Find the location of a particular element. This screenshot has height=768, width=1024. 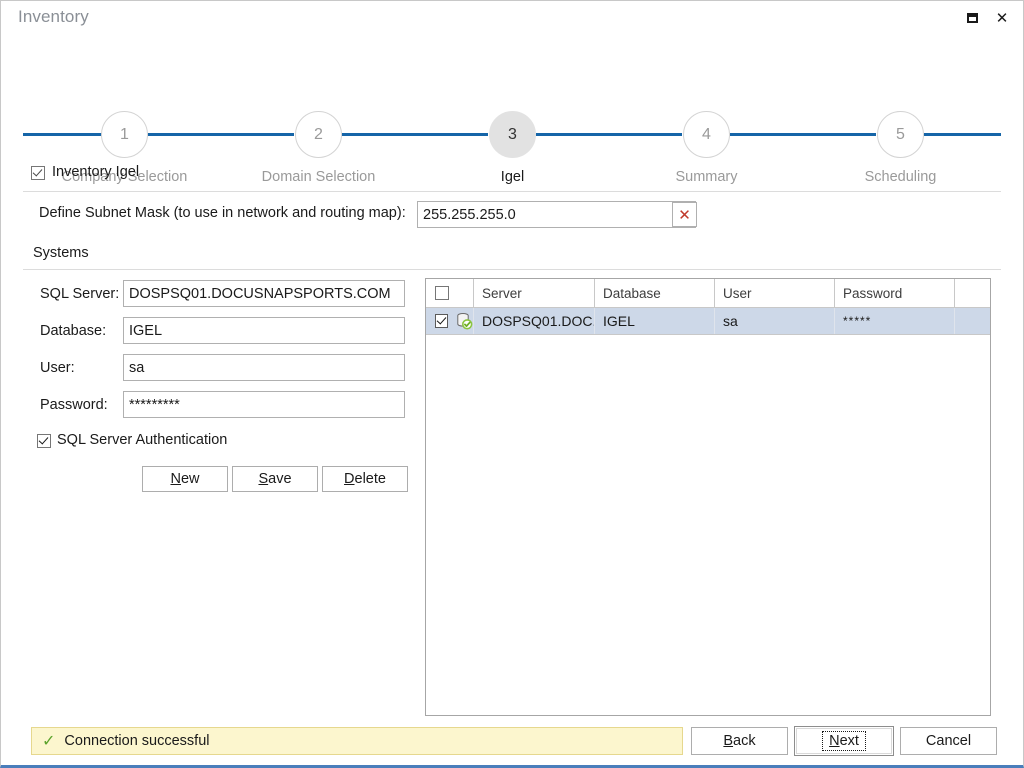

inventory-igel-label: Inventory Igel is located at coordinates (96, 172).